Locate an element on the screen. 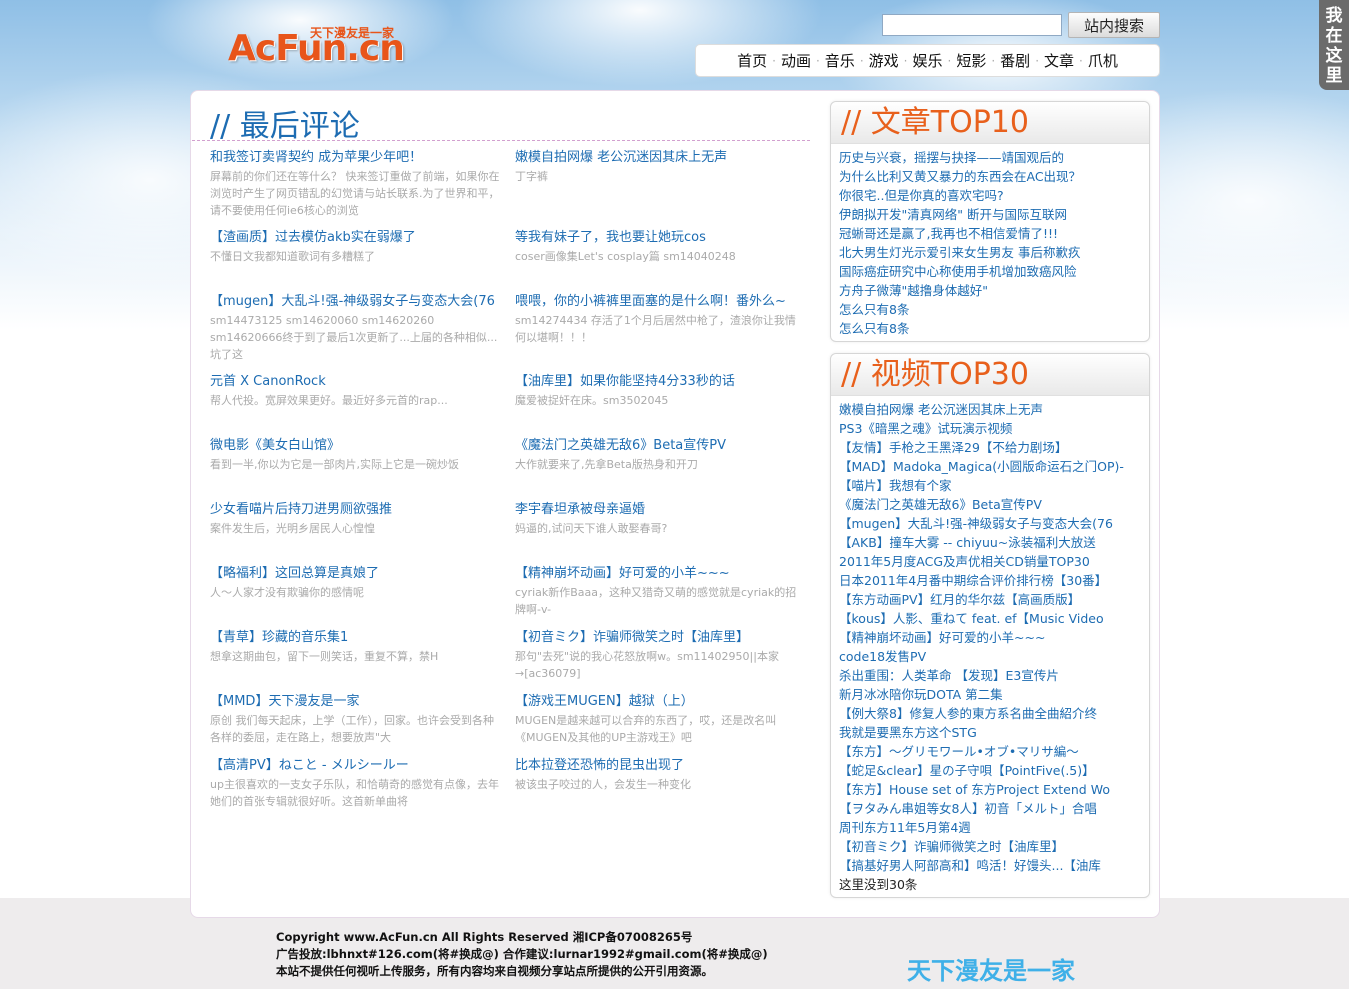  comment-title-link: 喂喂，你的小裤裤里面塞的是什么啊！番外么~ is located at coordinates (660, 301).